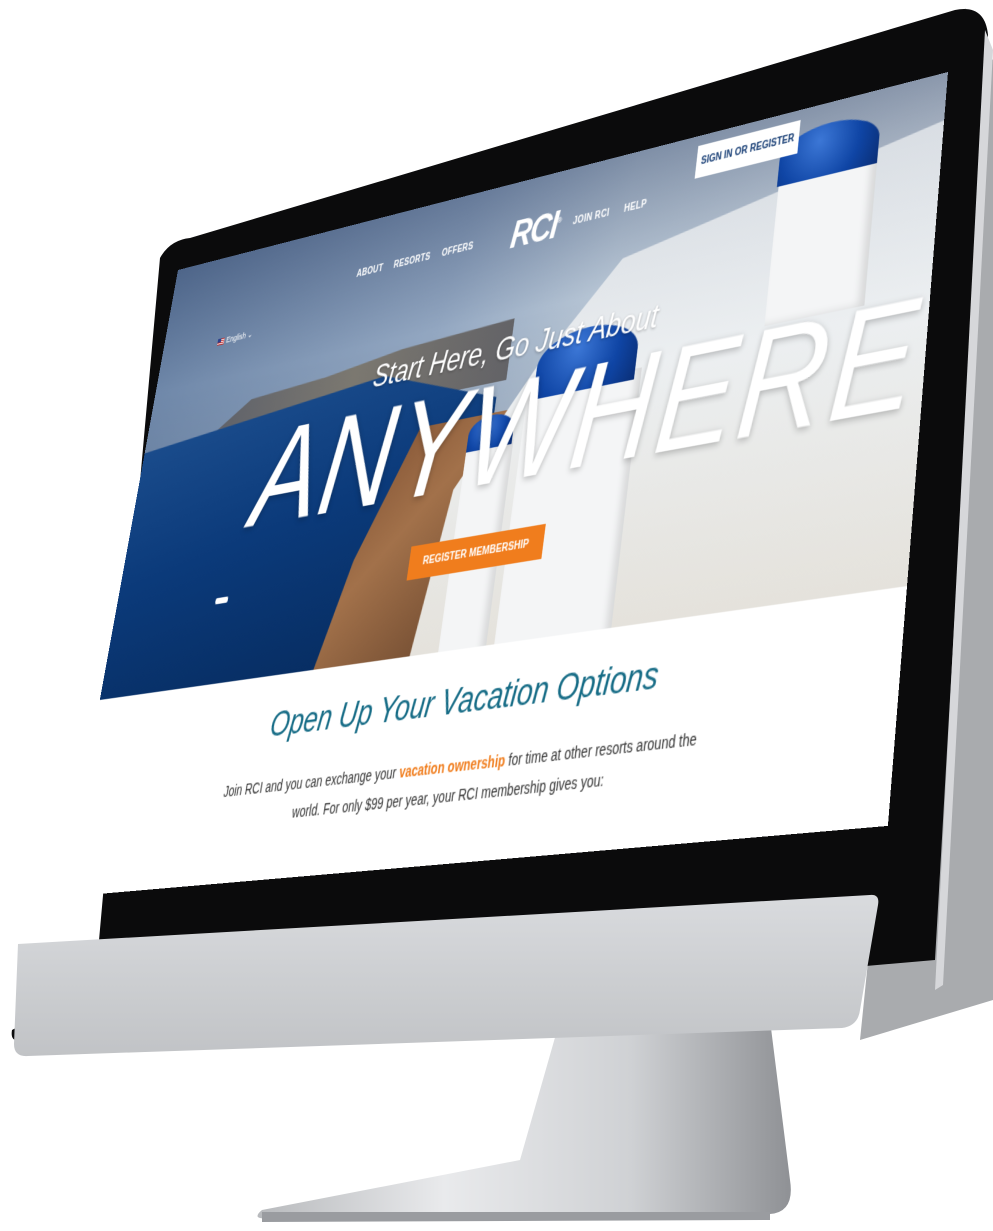 Image resolution: width=993 pixels, height=1231 pixels. I want to click on language-label: English, so click(236, 337).